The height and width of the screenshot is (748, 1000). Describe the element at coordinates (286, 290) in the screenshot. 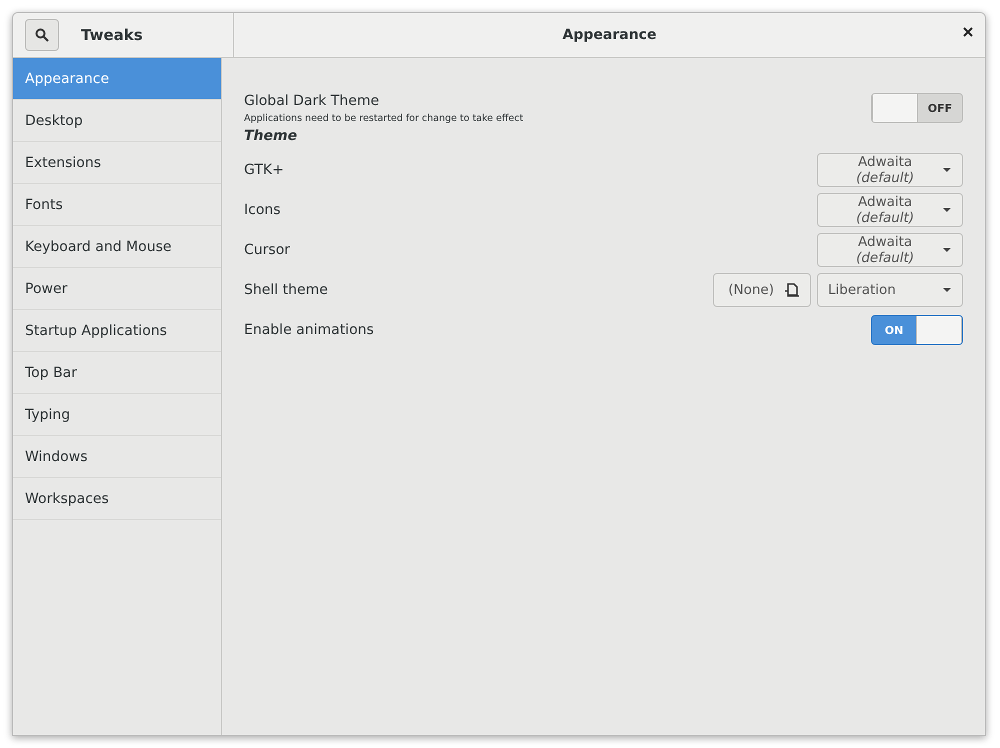

I see `setting-label: Shell theme` at that location.